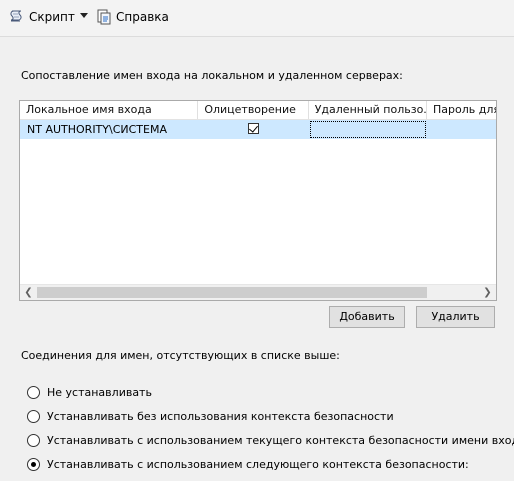 Image resolution: width=514 pixels, height=481 pixels. What do you see at coordinates (52, 17) in the screenshot?
I see `script-label: Скрипт` at bounding box center [52, 17].